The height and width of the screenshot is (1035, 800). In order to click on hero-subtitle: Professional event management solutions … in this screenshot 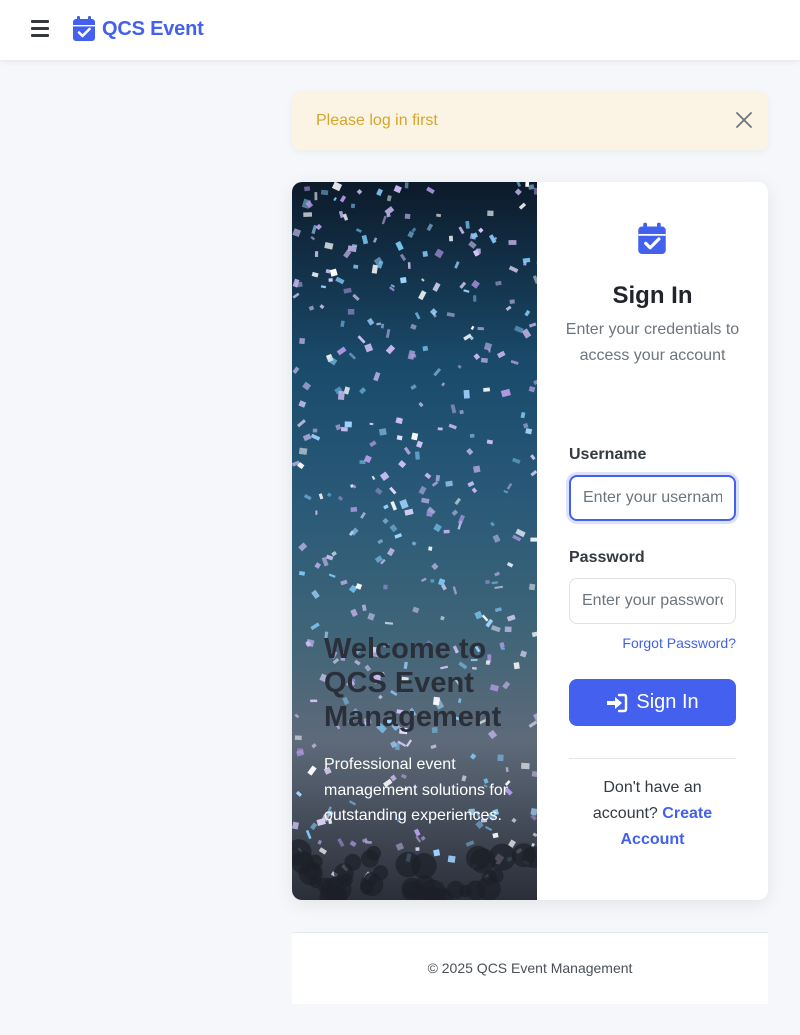, I will do `click(416, 790)`.